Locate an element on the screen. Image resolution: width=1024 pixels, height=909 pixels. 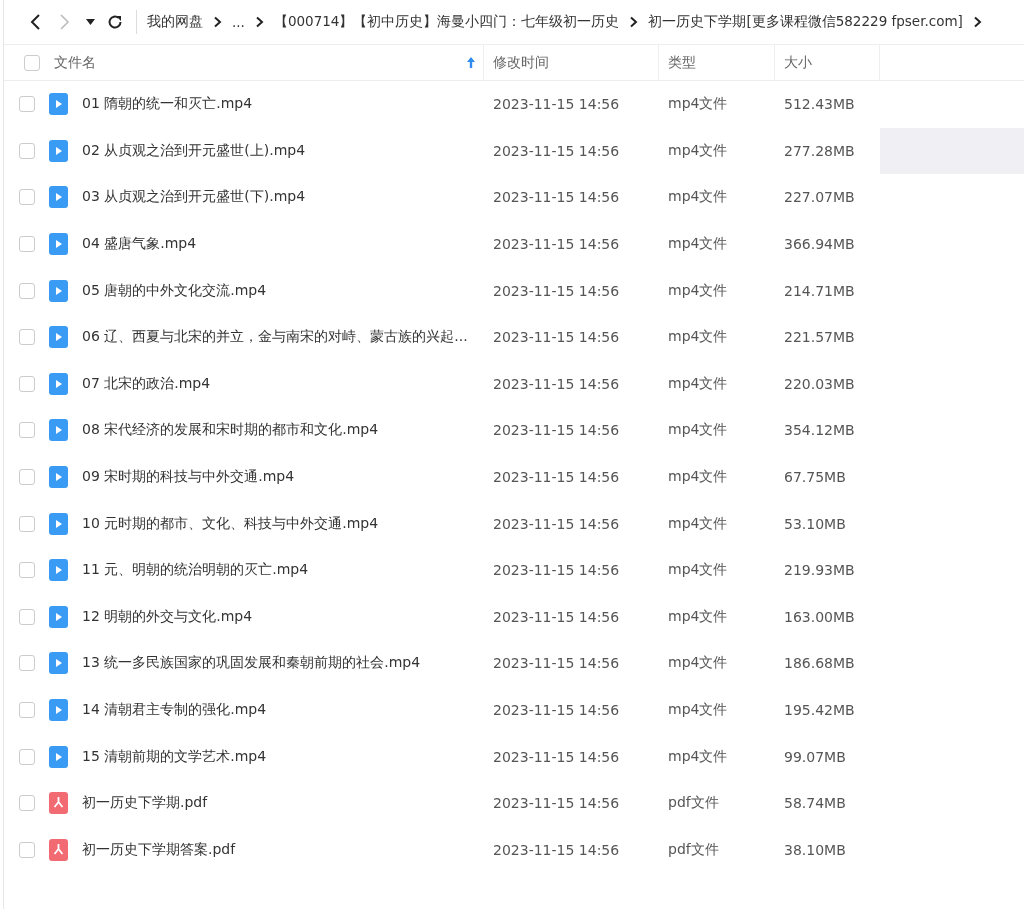
refresh-icon is located at coordinates (115, 22).